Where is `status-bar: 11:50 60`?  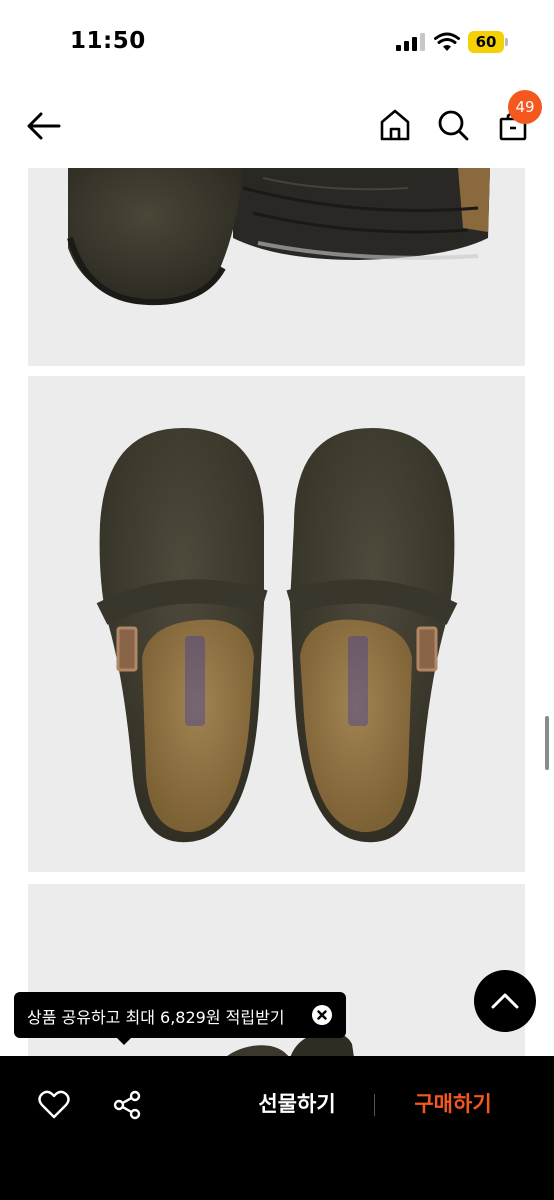
status-bar: 11:50 60 is located at coordinates (277, 42).